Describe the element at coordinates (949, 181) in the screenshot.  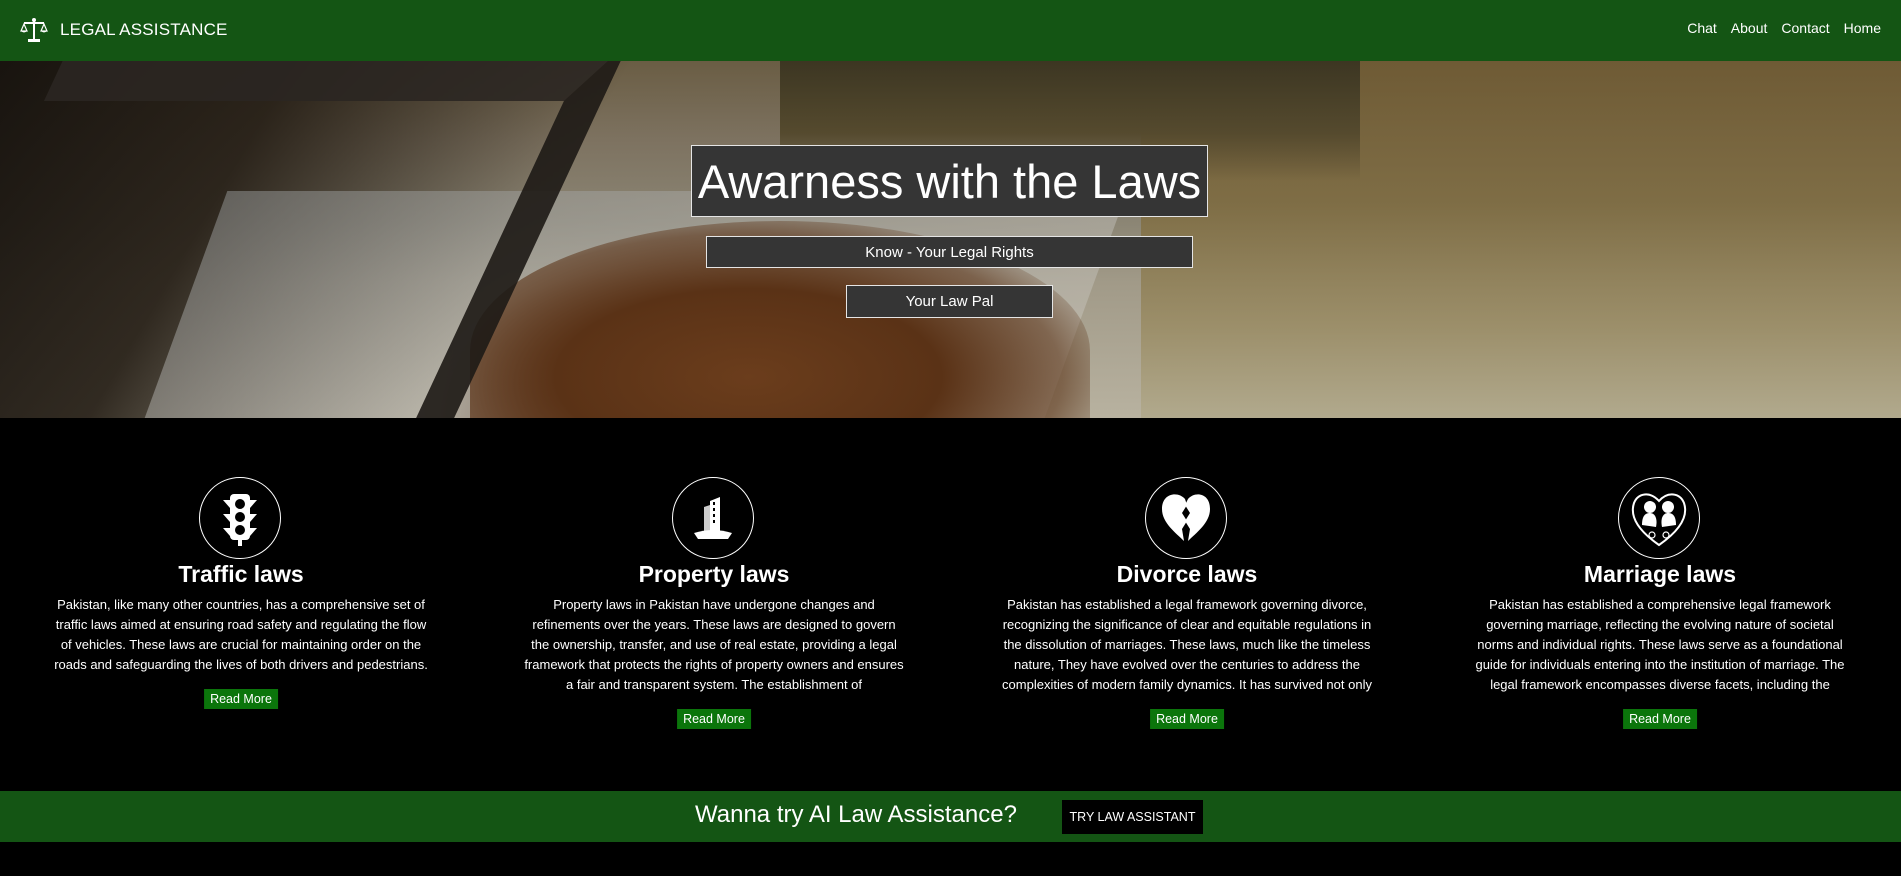
I see `hero-title: Awarness with the Laws` at that location.